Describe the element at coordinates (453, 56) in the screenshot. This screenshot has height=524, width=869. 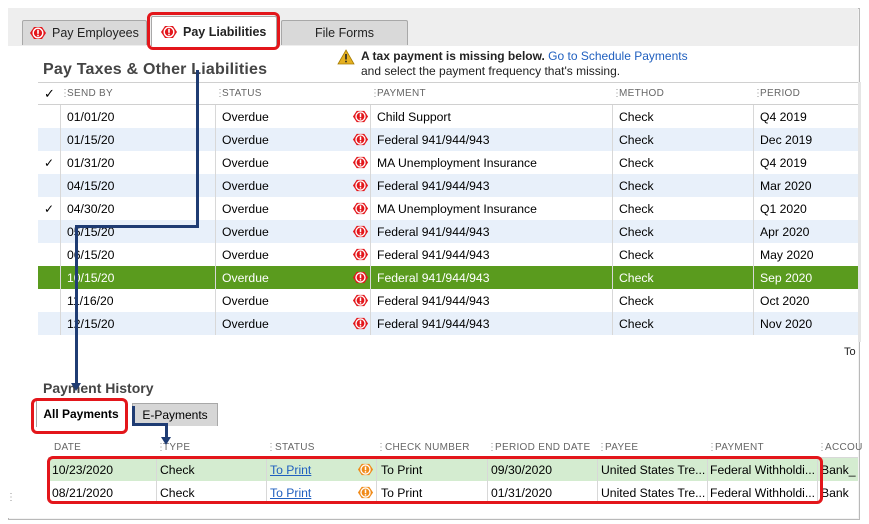
I see `warning-bold-text: A tax payment is missing below.` at that location.